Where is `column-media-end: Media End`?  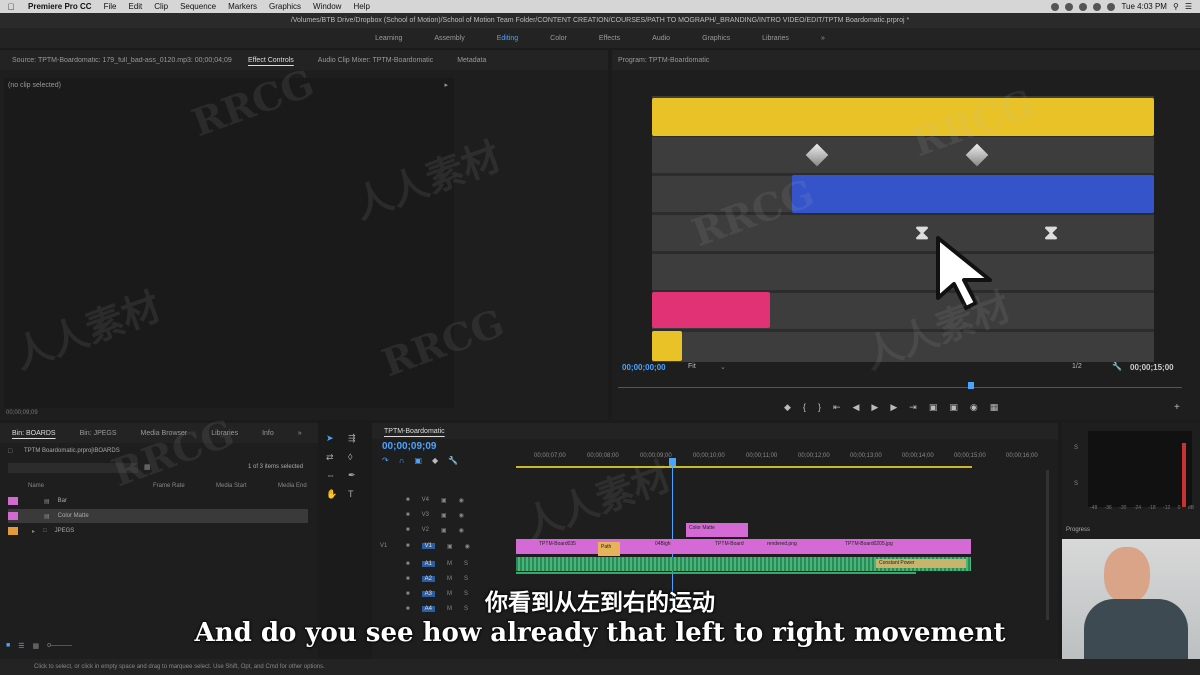 column-media-end: Media End is located at coordinates (292, 486).